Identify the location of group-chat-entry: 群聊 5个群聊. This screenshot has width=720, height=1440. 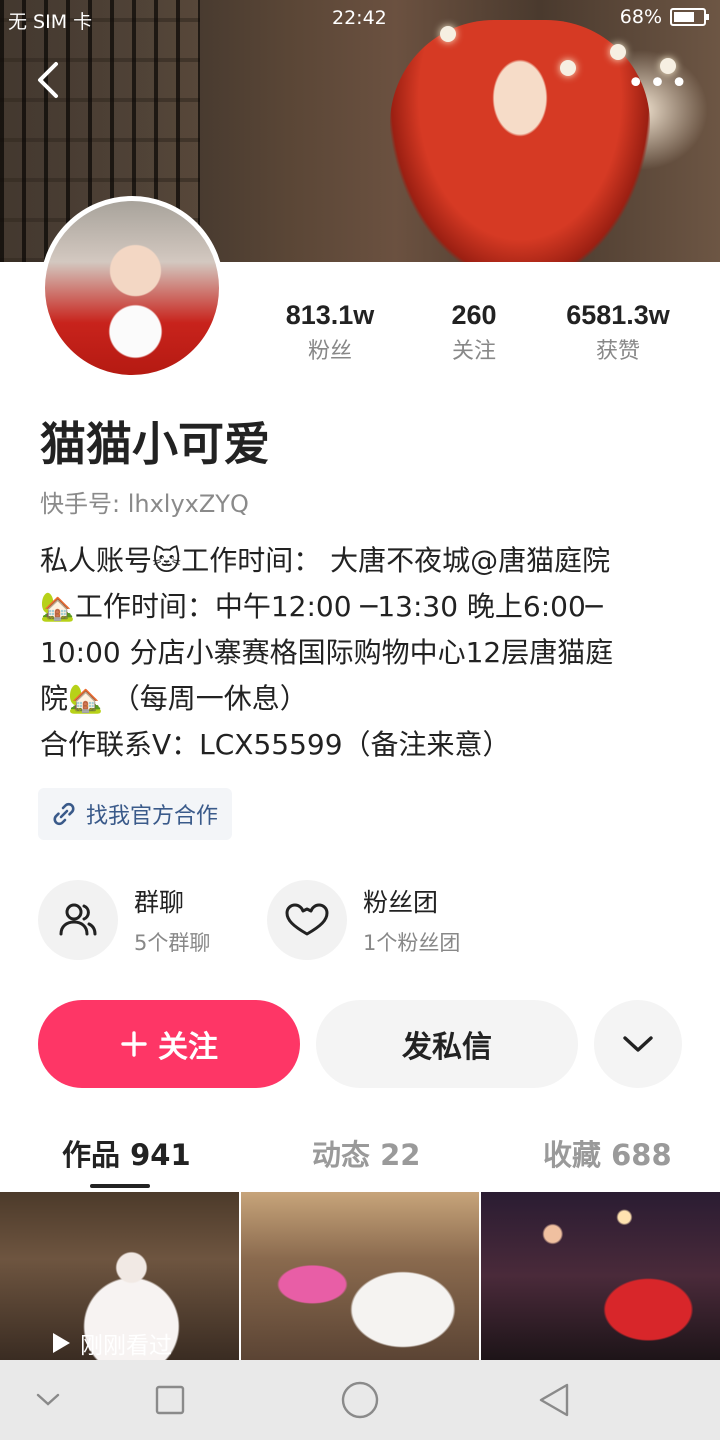
(124, 920).